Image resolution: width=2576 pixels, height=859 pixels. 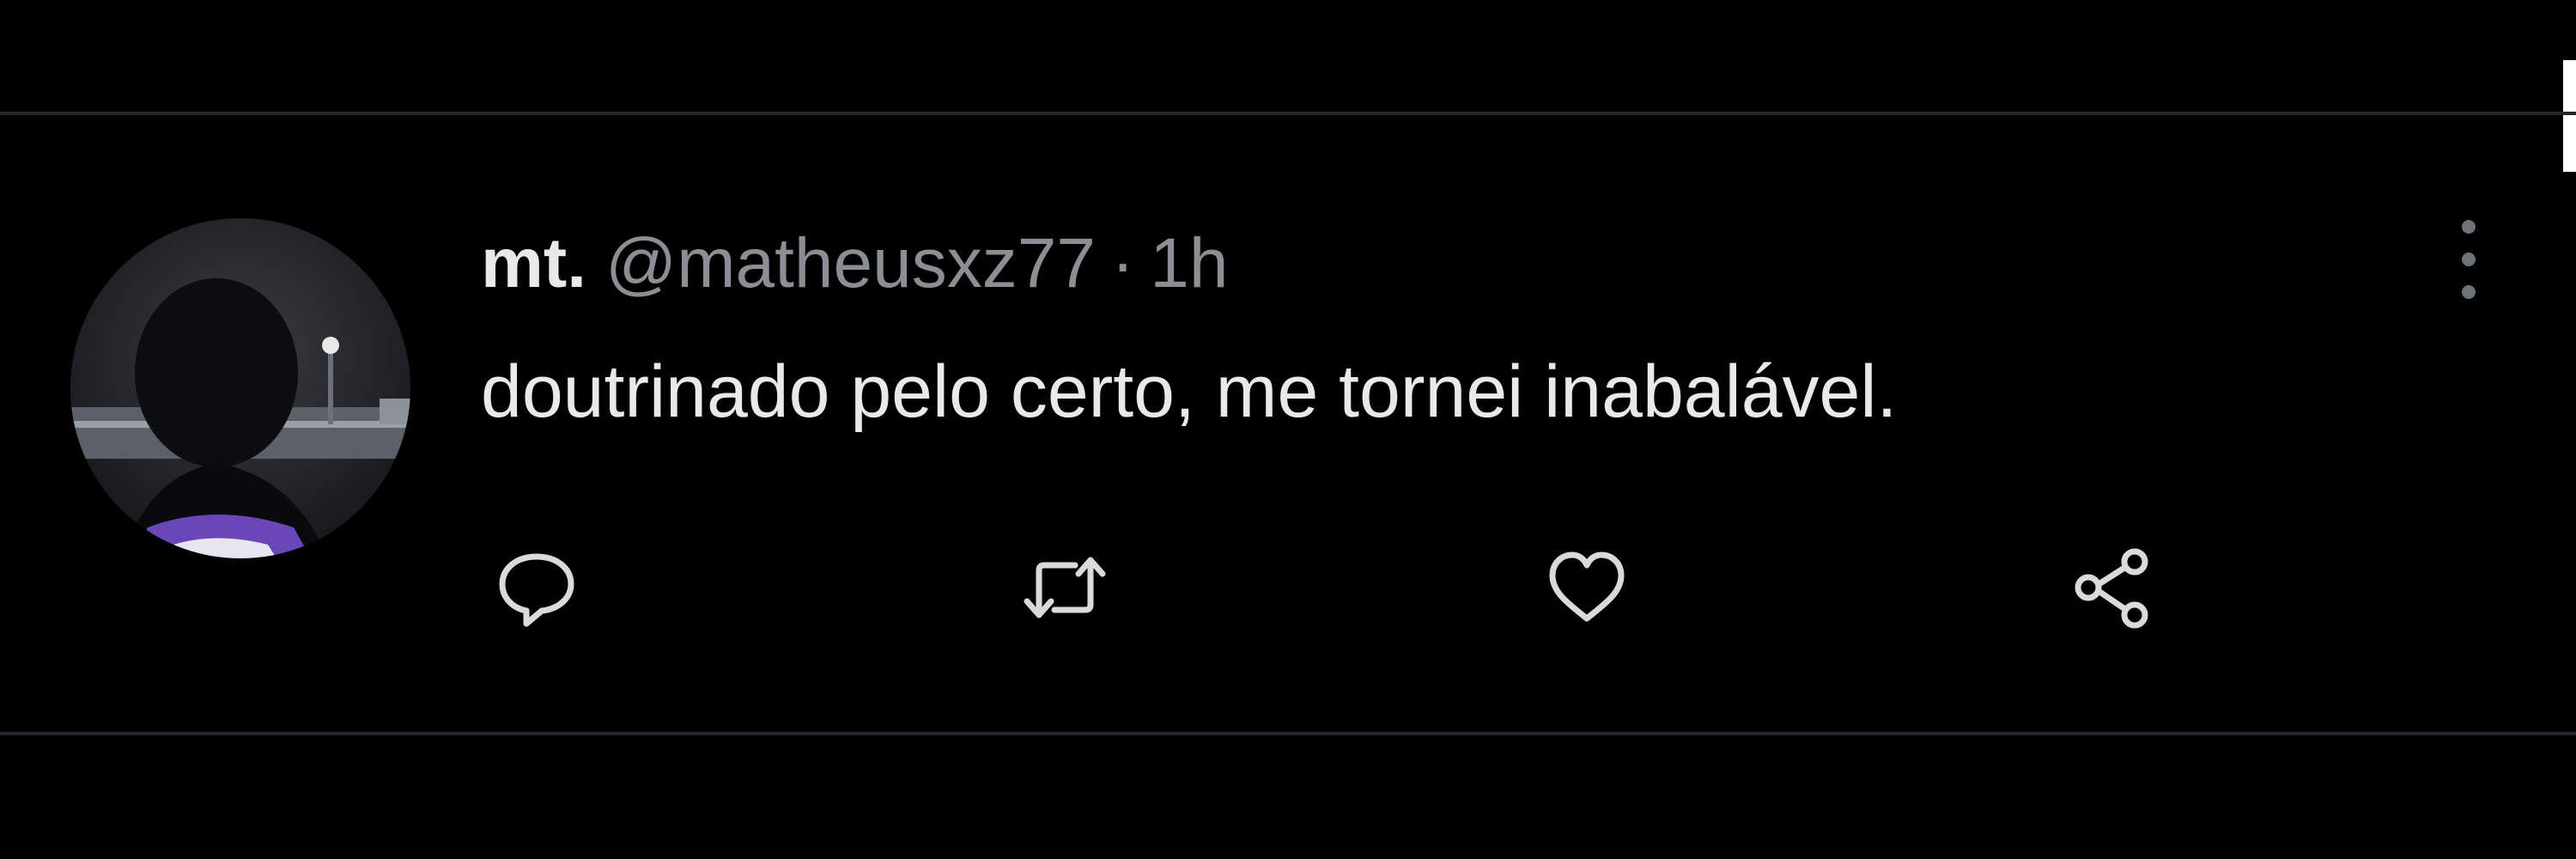 I want to click on reply-icon, so click(x=536, y=590).